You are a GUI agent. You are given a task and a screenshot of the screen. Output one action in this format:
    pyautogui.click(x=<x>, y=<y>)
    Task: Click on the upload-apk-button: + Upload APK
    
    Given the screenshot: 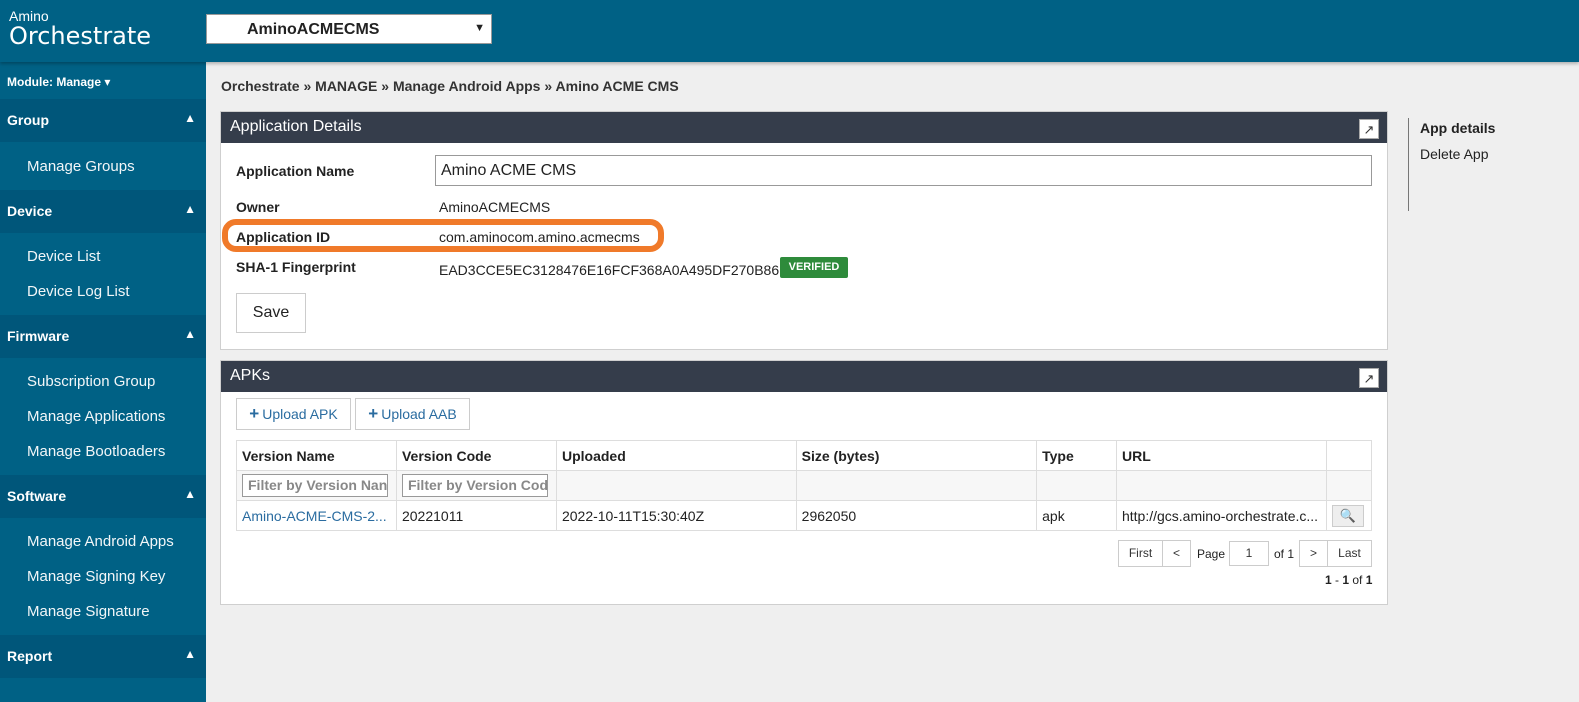 What is the action you would take?
    pyautogui.click(x=293, y=414)
    